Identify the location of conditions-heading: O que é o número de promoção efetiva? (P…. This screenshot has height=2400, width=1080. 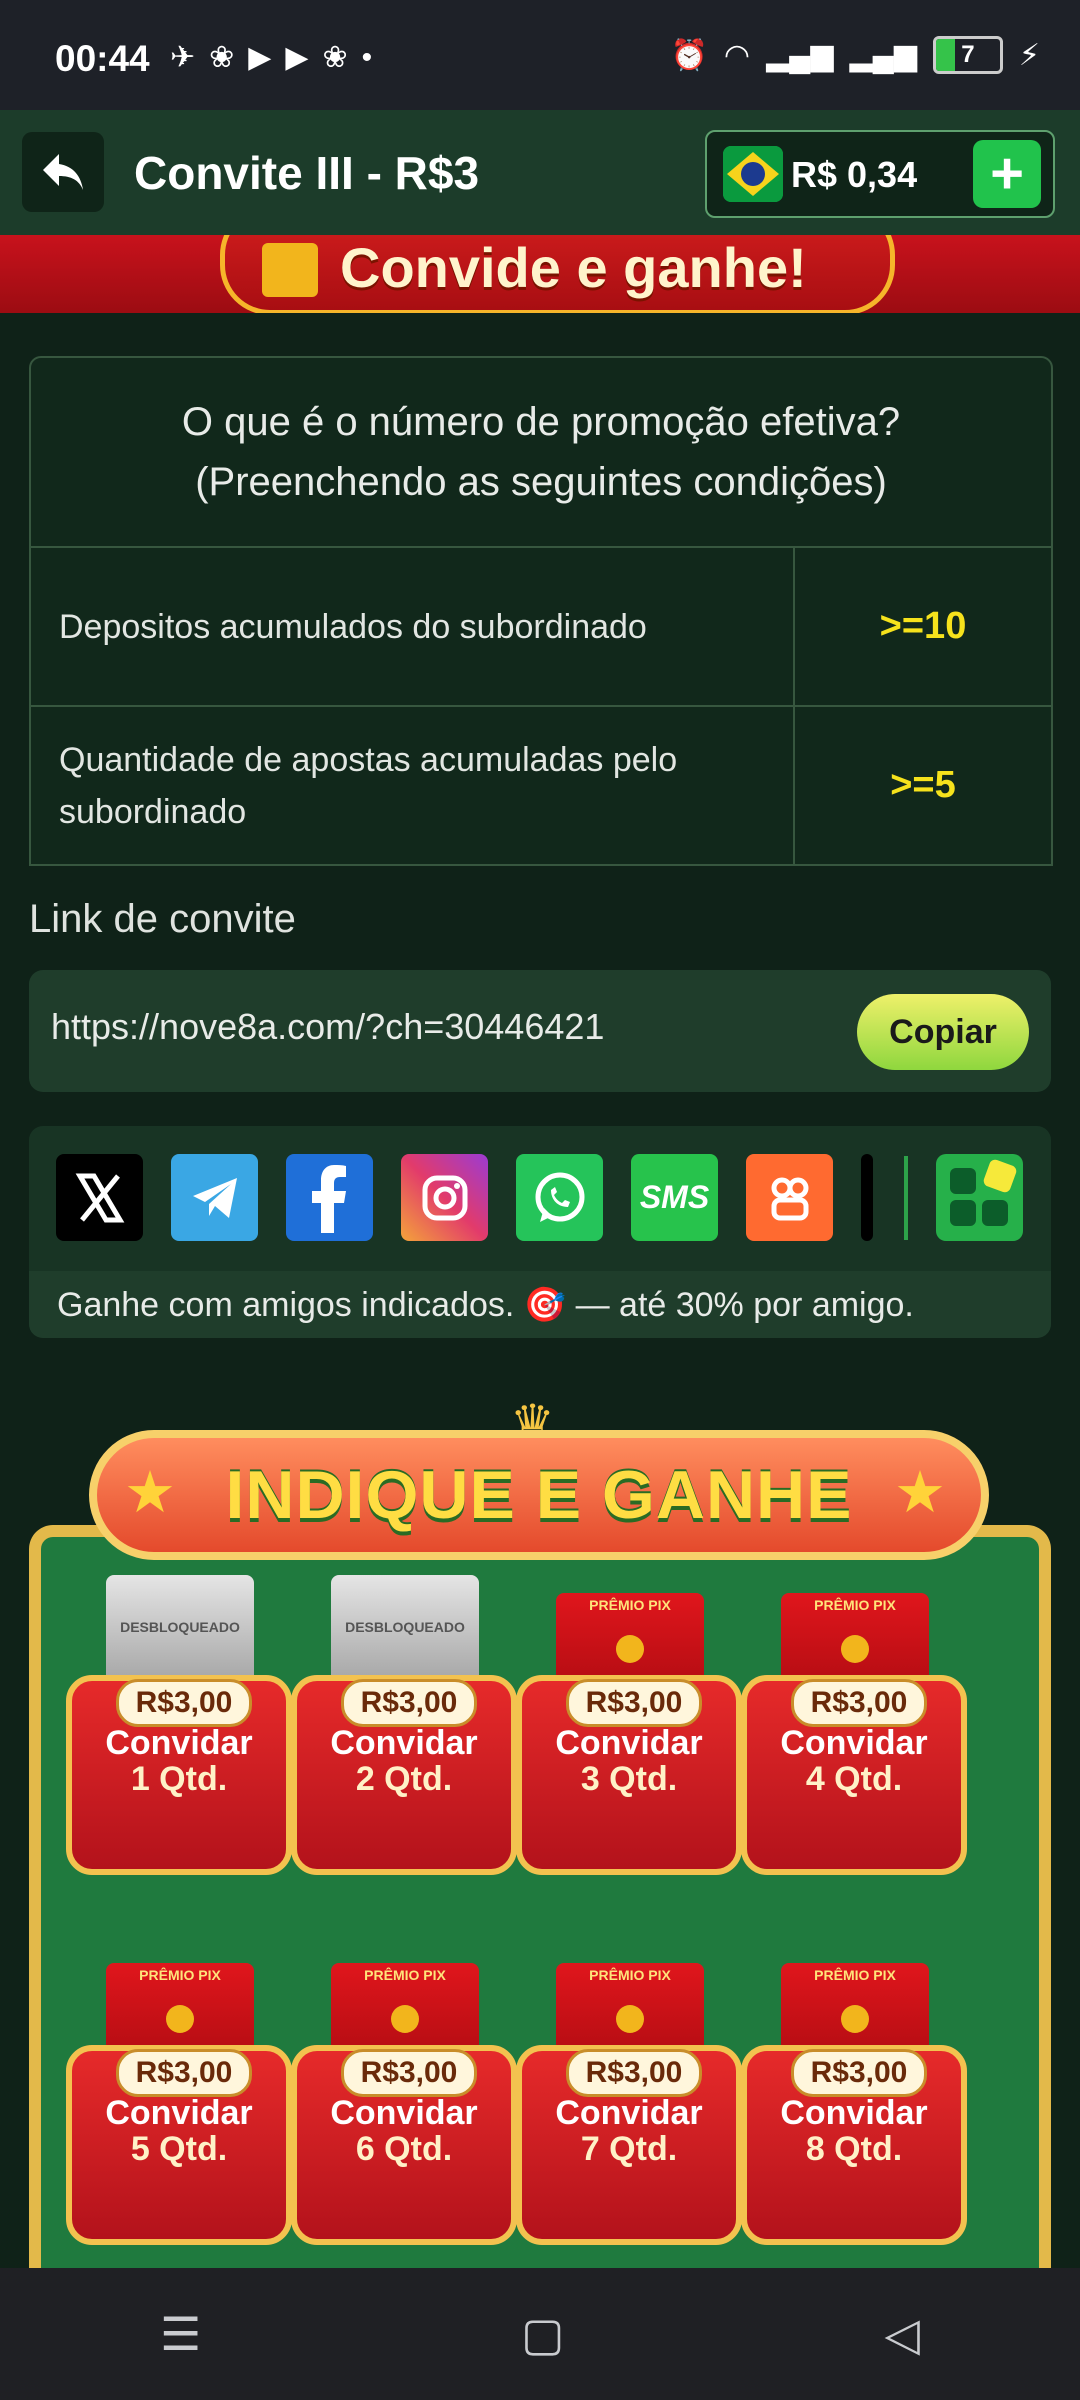
(541, 453).